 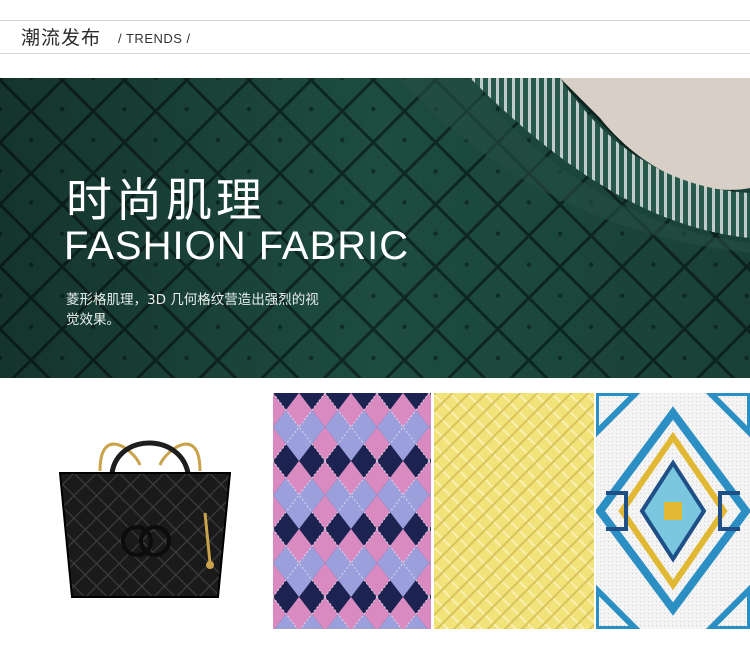 I want to click on hero-description: 菱形格肌理，3D 几何格纹营造出强烈的视觉效果。, so click(x=192, y=310).